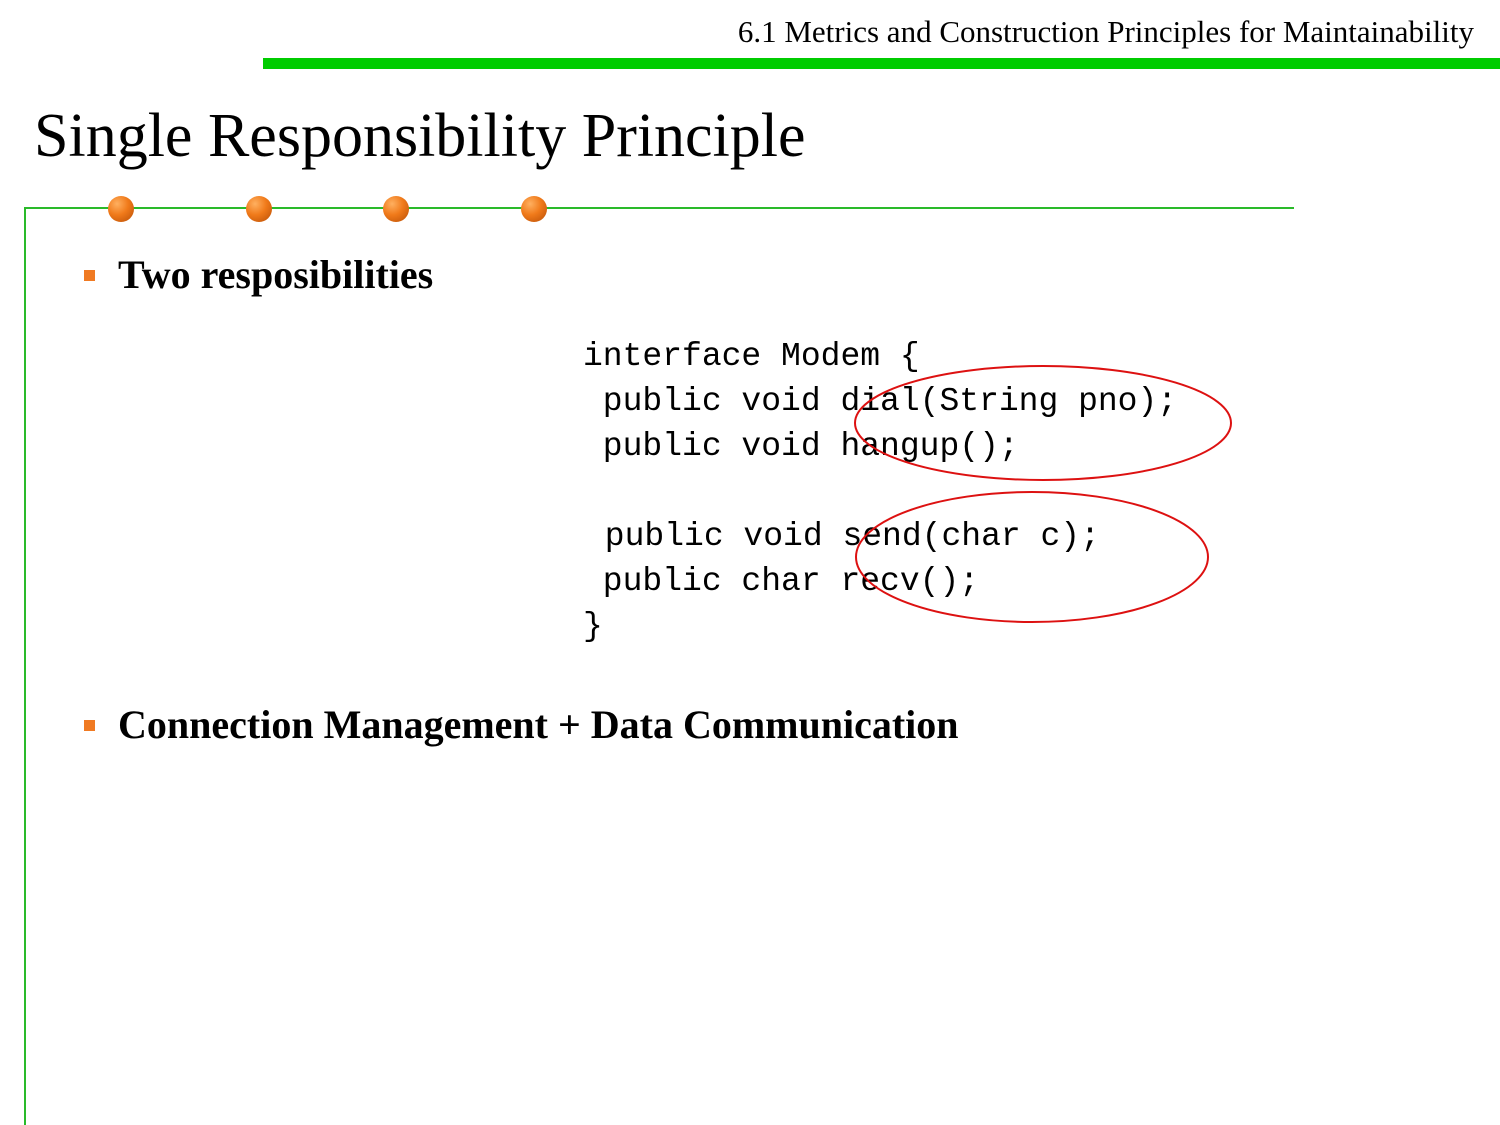 The image size is (1500, 1125). Describe the element at coordinates (751, 356) in the screenshot. I see `code-line: interface Modem {` at that location.